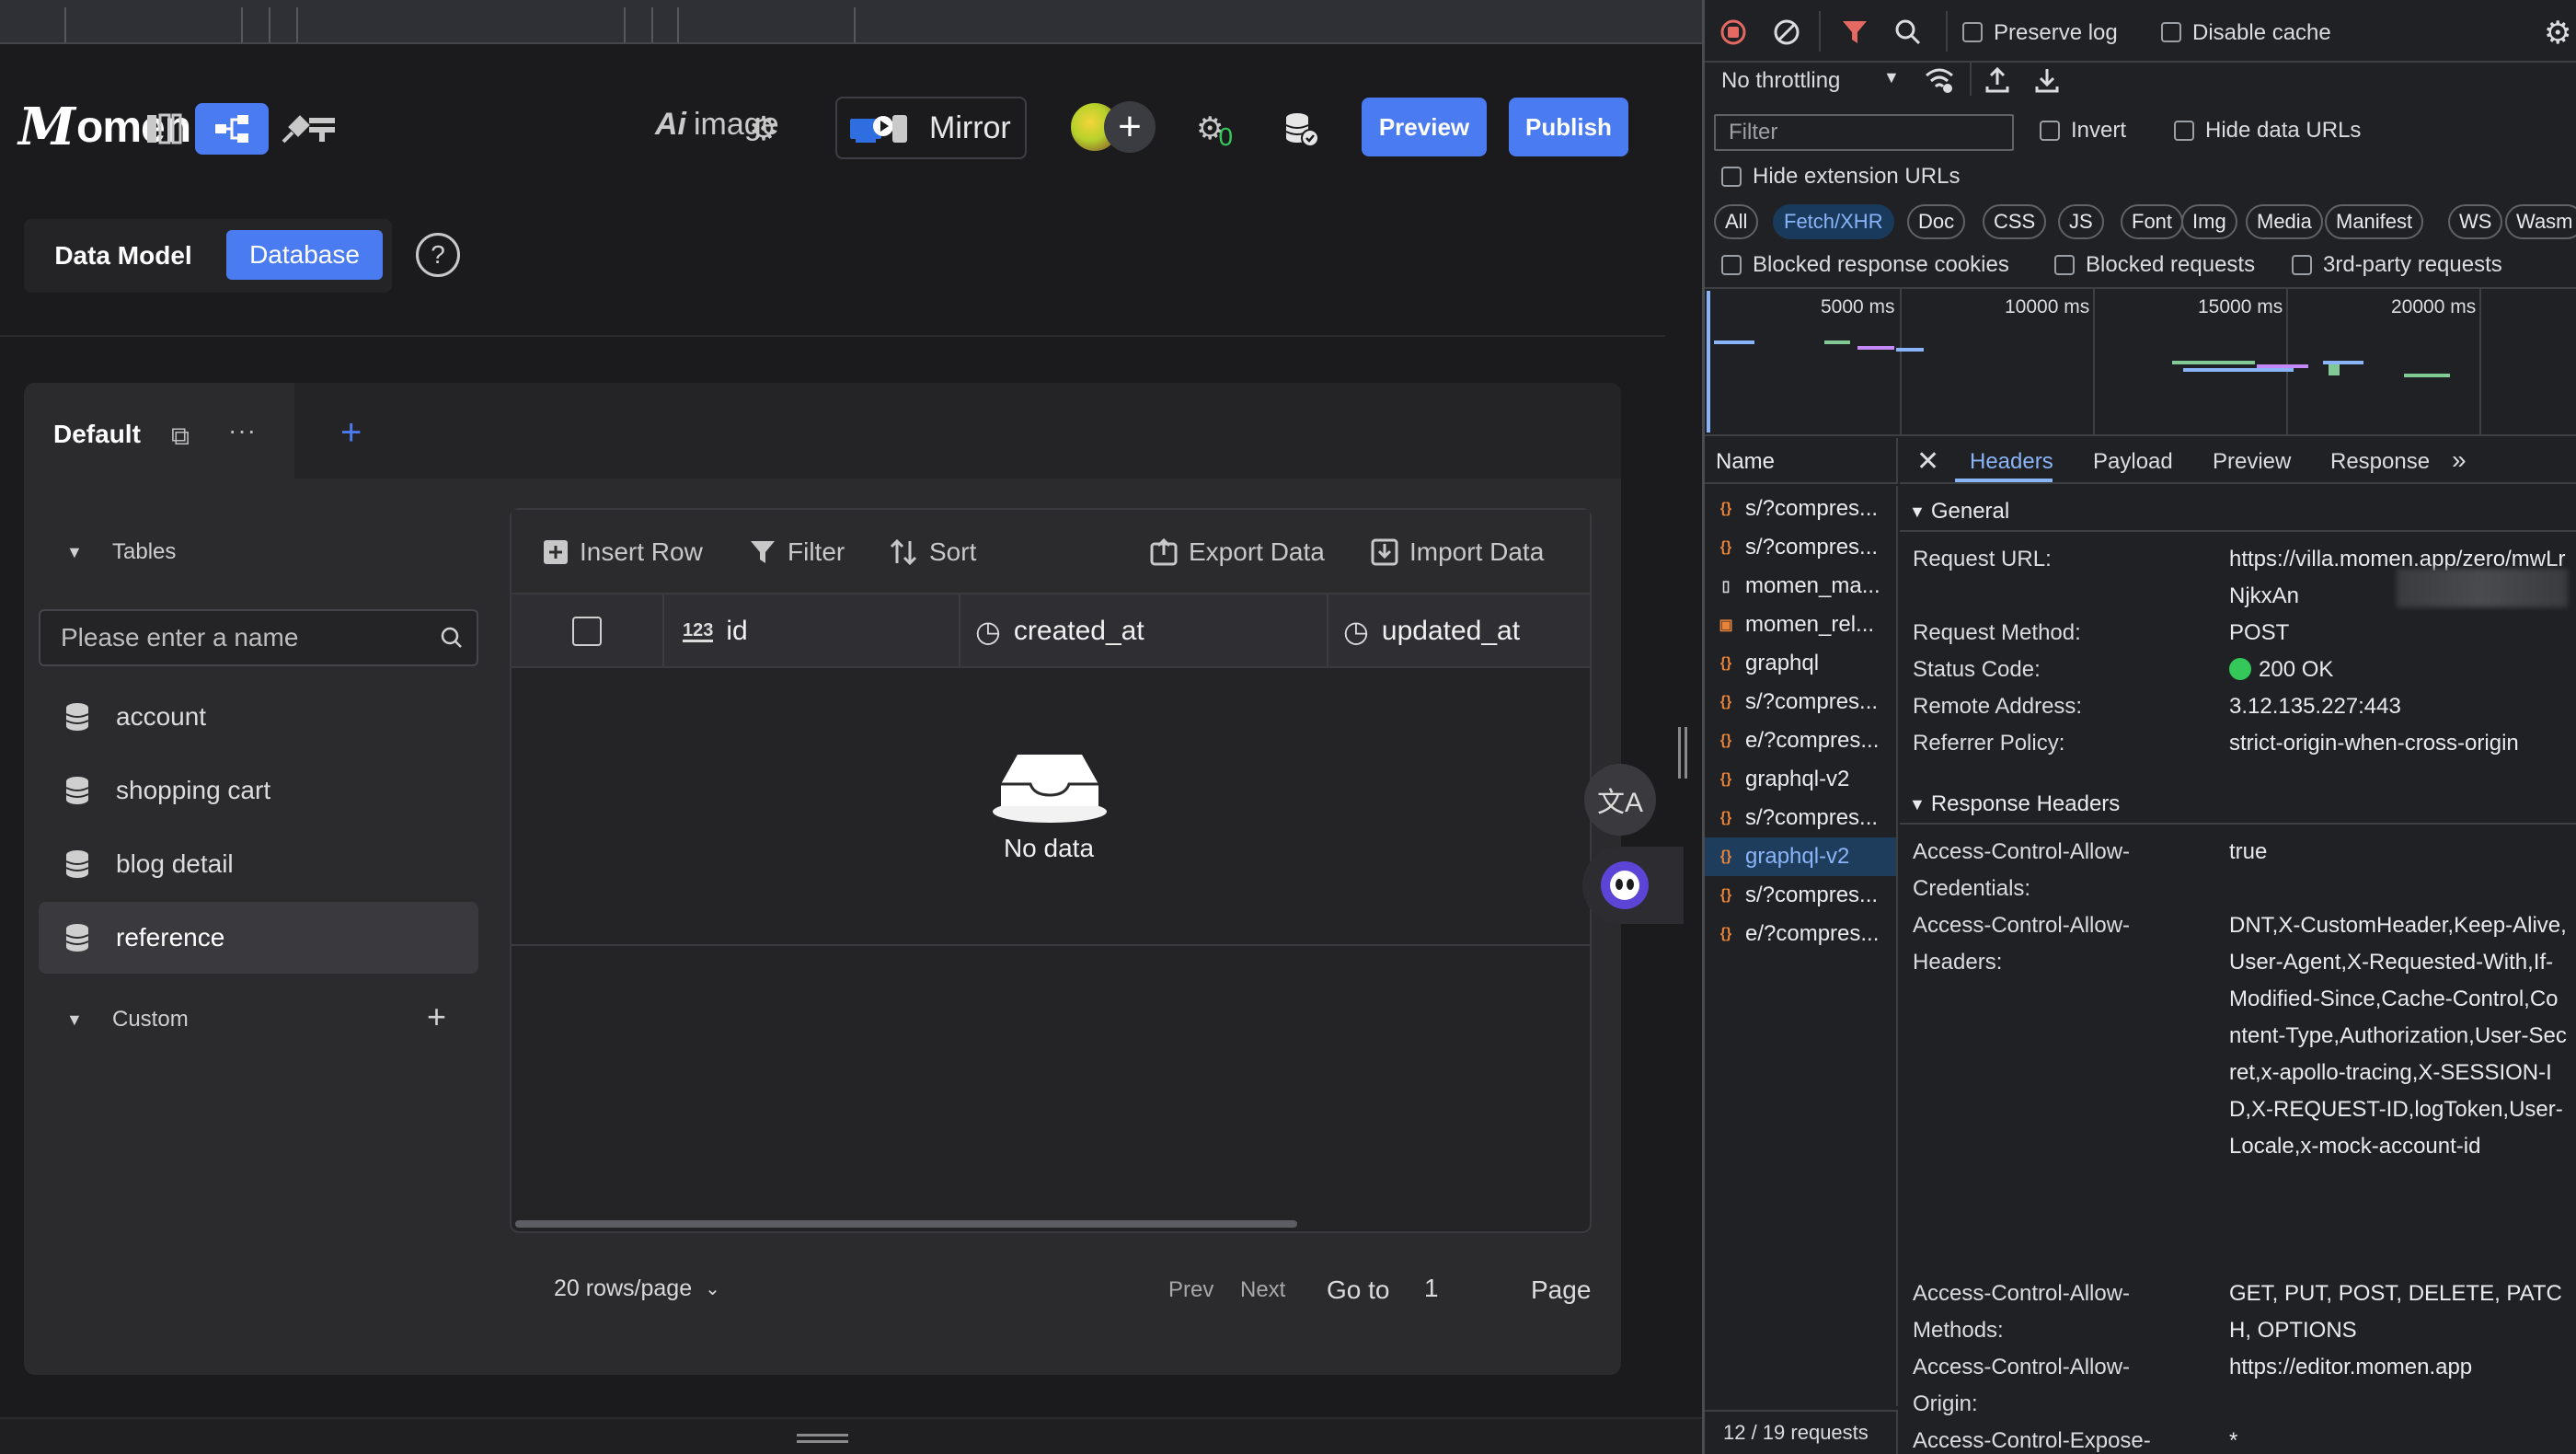 This screenshot has height=1454, width=2576. What do you see at coordinates (1059, 631) in the screenshot?
I see `column-header-created-at: ◷ created_at` at bounding box center [1059, 631].